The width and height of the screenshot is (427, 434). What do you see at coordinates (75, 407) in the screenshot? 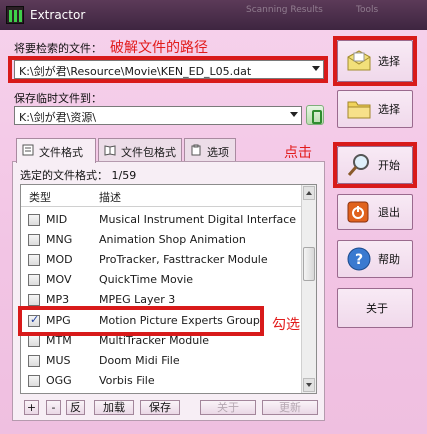
I see `invert-selection-button: 反` at bounding box center [75, 407].